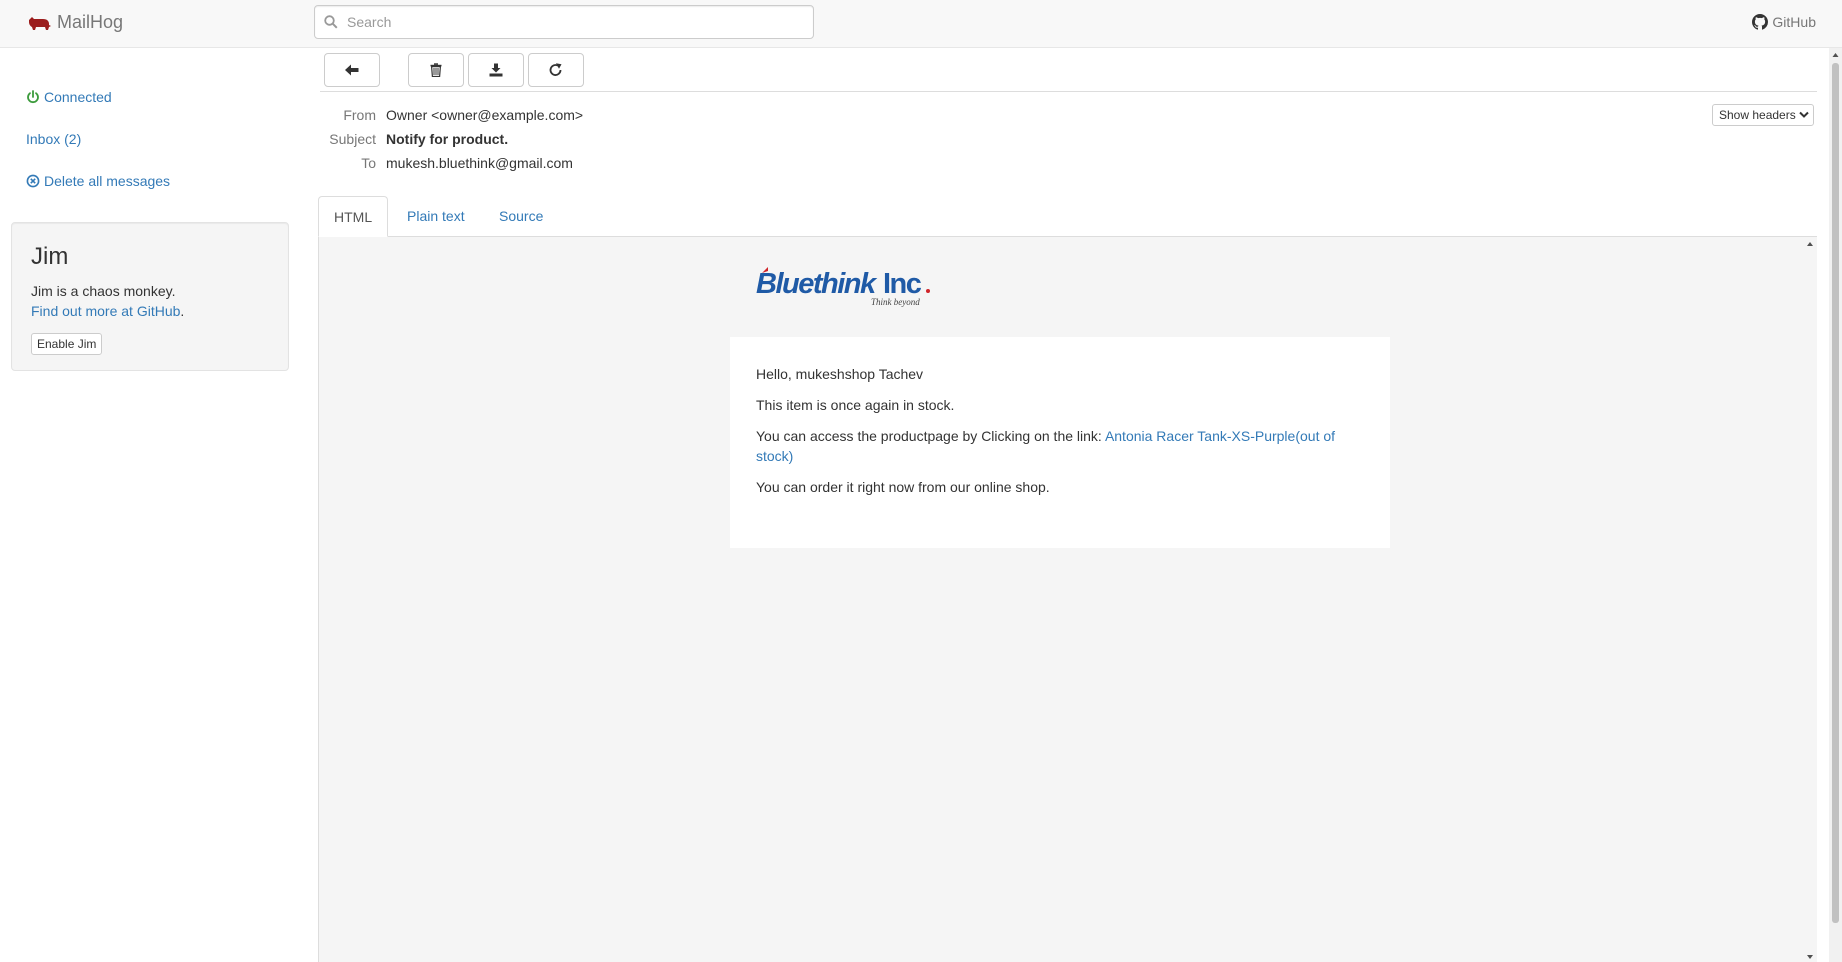 Image resolution: width=1842 pixels, height=962 pixels. Describe the element at coordinates (436, 216) in the screenshot. I see `tab-plain-text: Plain text` at that location.